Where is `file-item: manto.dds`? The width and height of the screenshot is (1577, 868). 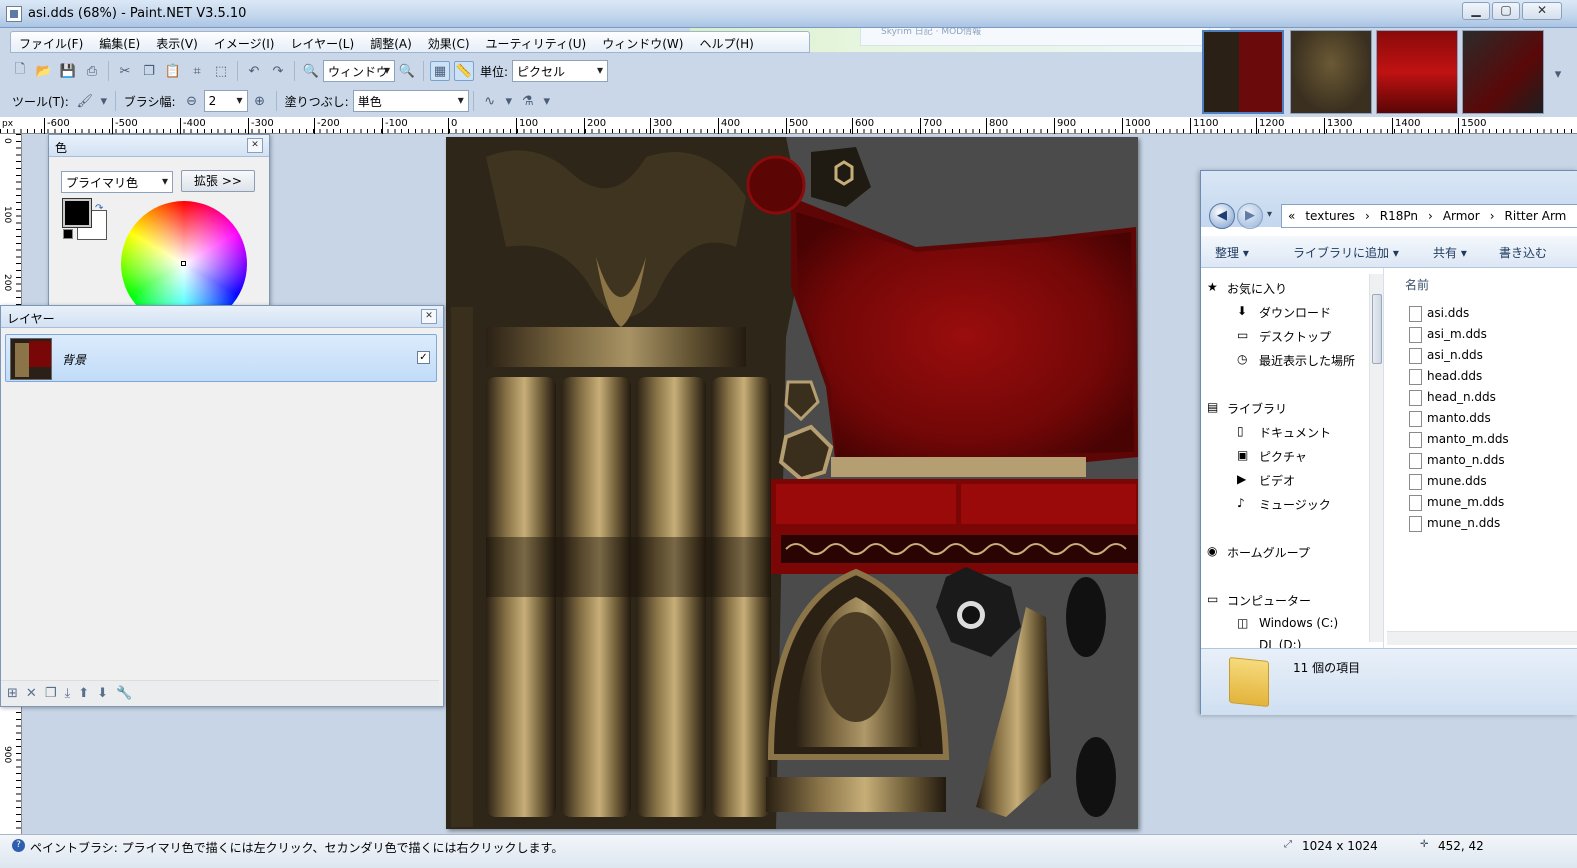 file-item: manto.dds is located at coordinates (1450, 419).